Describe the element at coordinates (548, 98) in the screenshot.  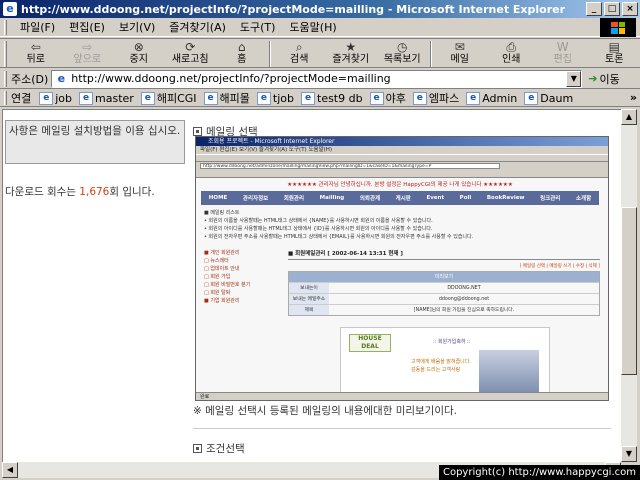
I see `link-item: e Daum` at that location.